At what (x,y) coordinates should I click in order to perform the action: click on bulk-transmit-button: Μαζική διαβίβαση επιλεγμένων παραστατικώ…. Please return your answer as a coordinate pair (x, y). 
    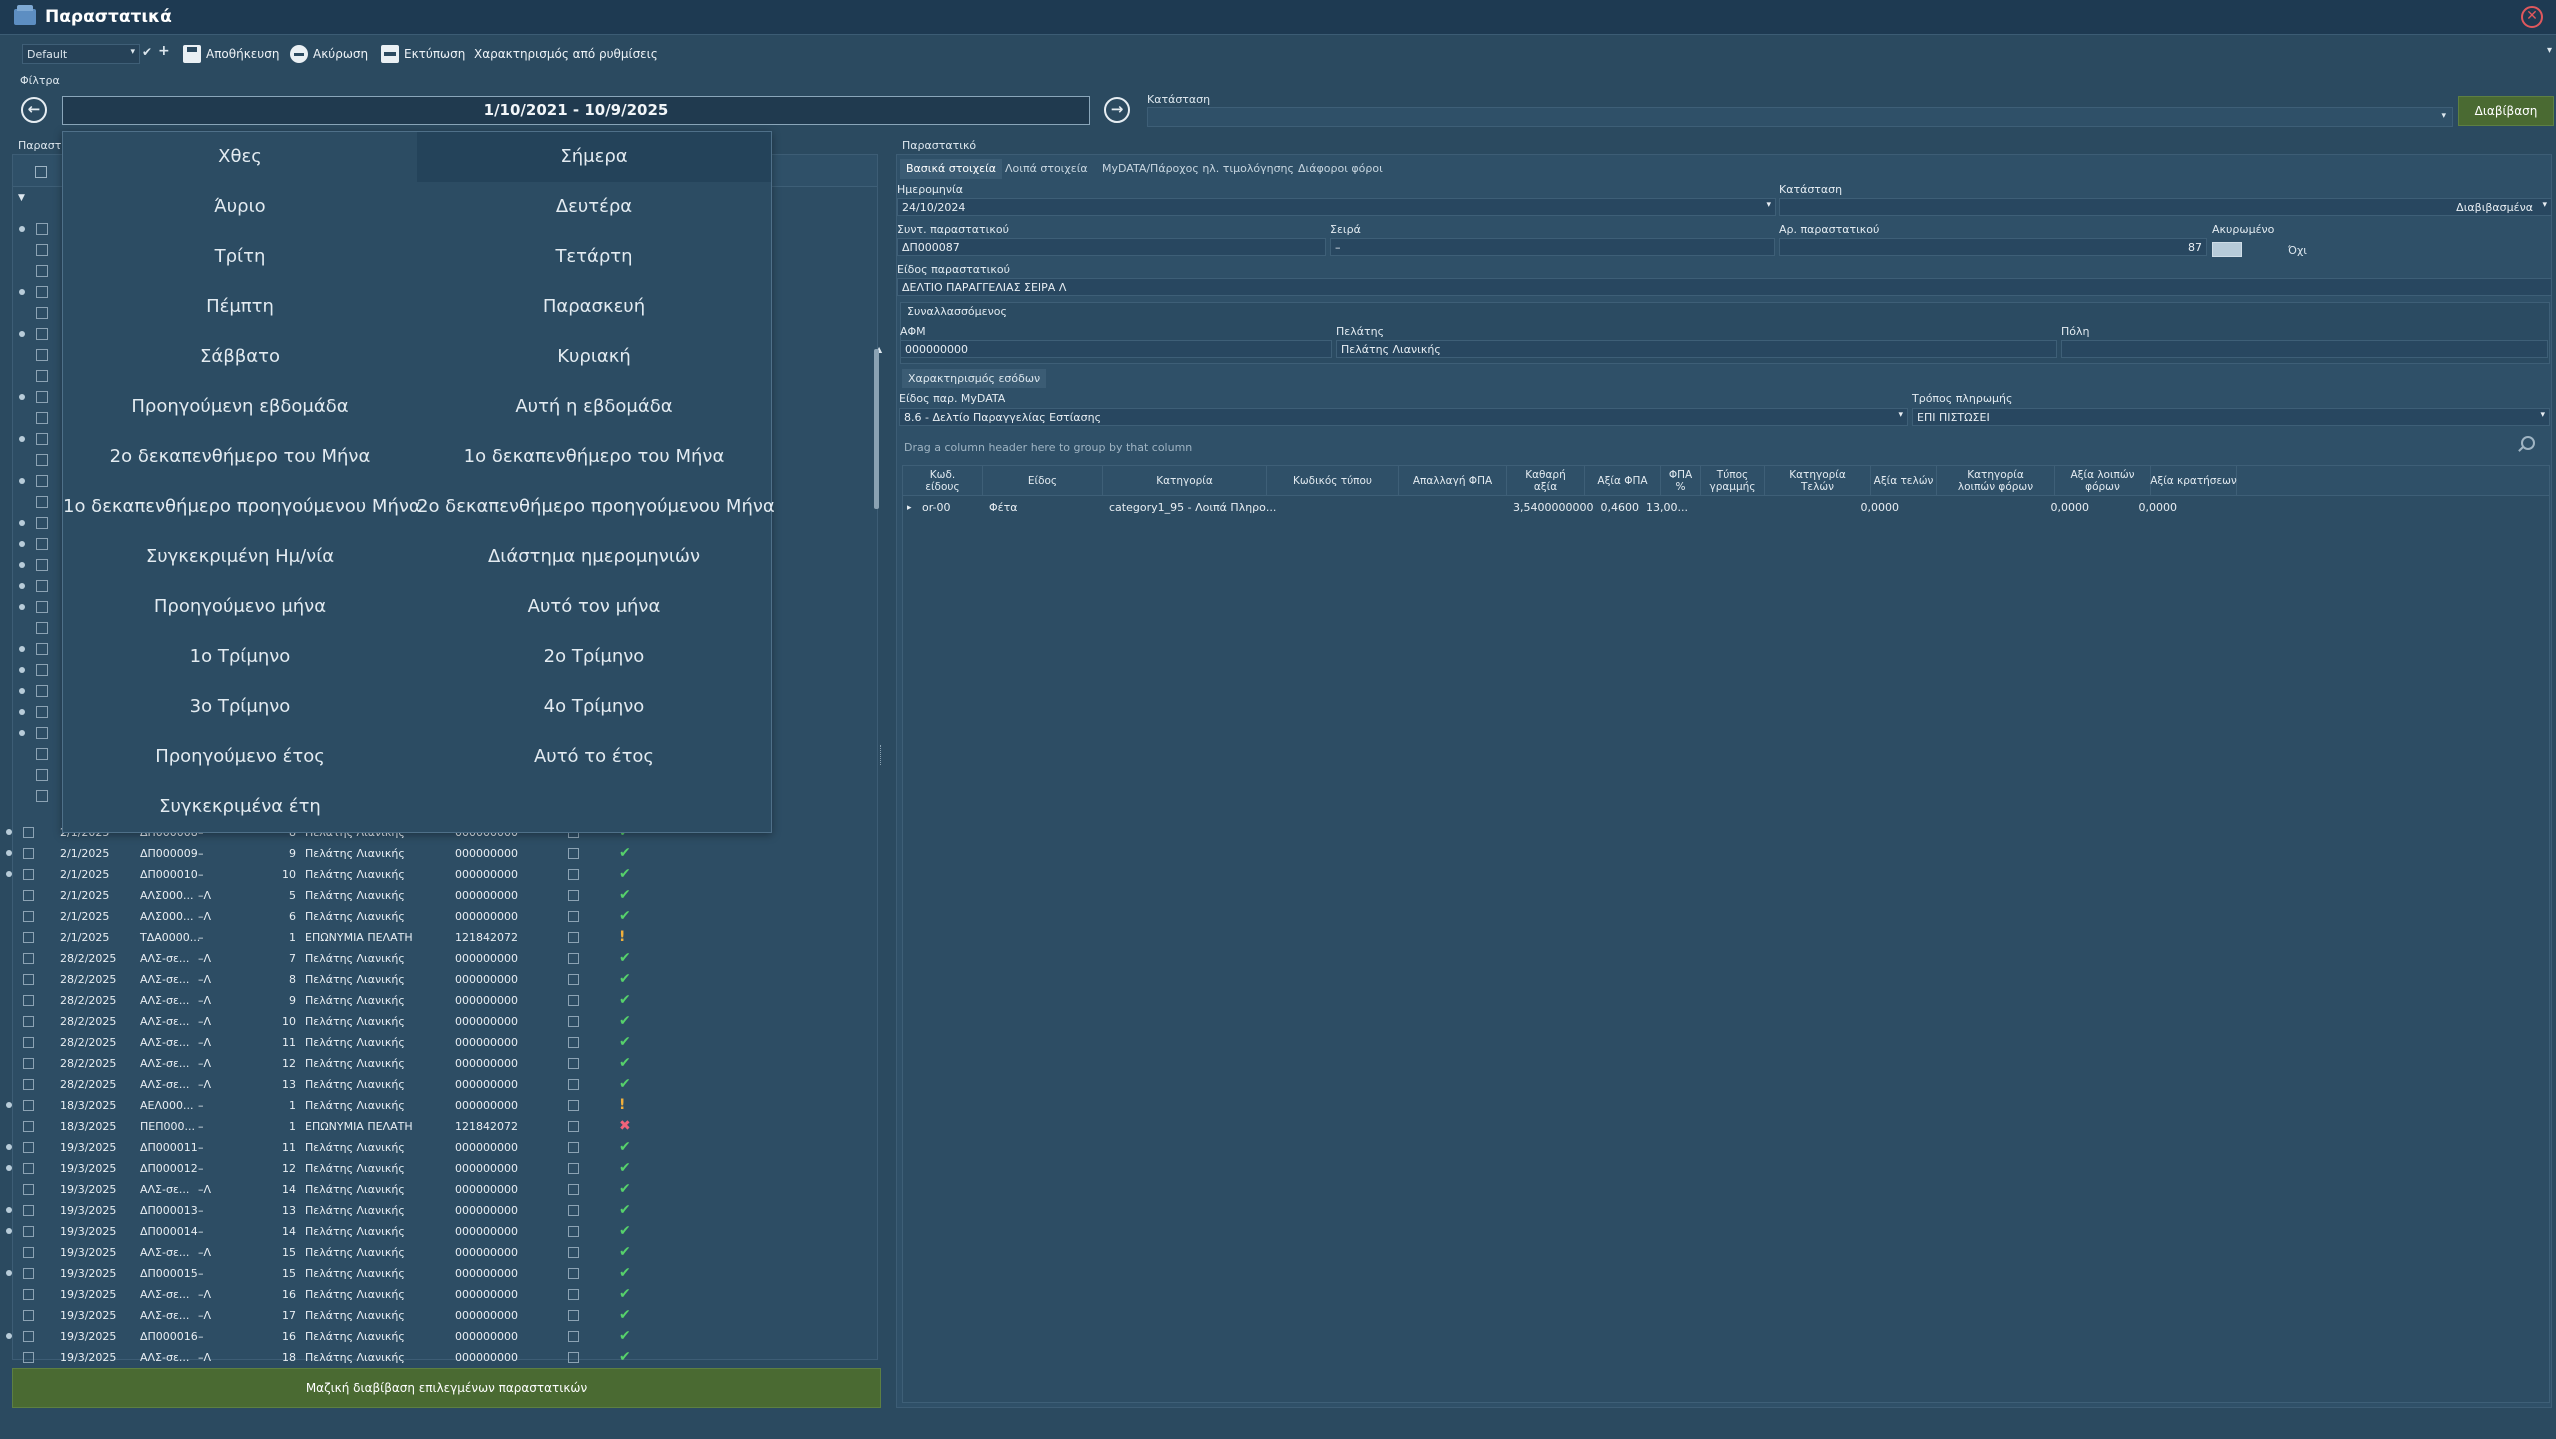
    Looking at the image, I should click on (446, 1388).